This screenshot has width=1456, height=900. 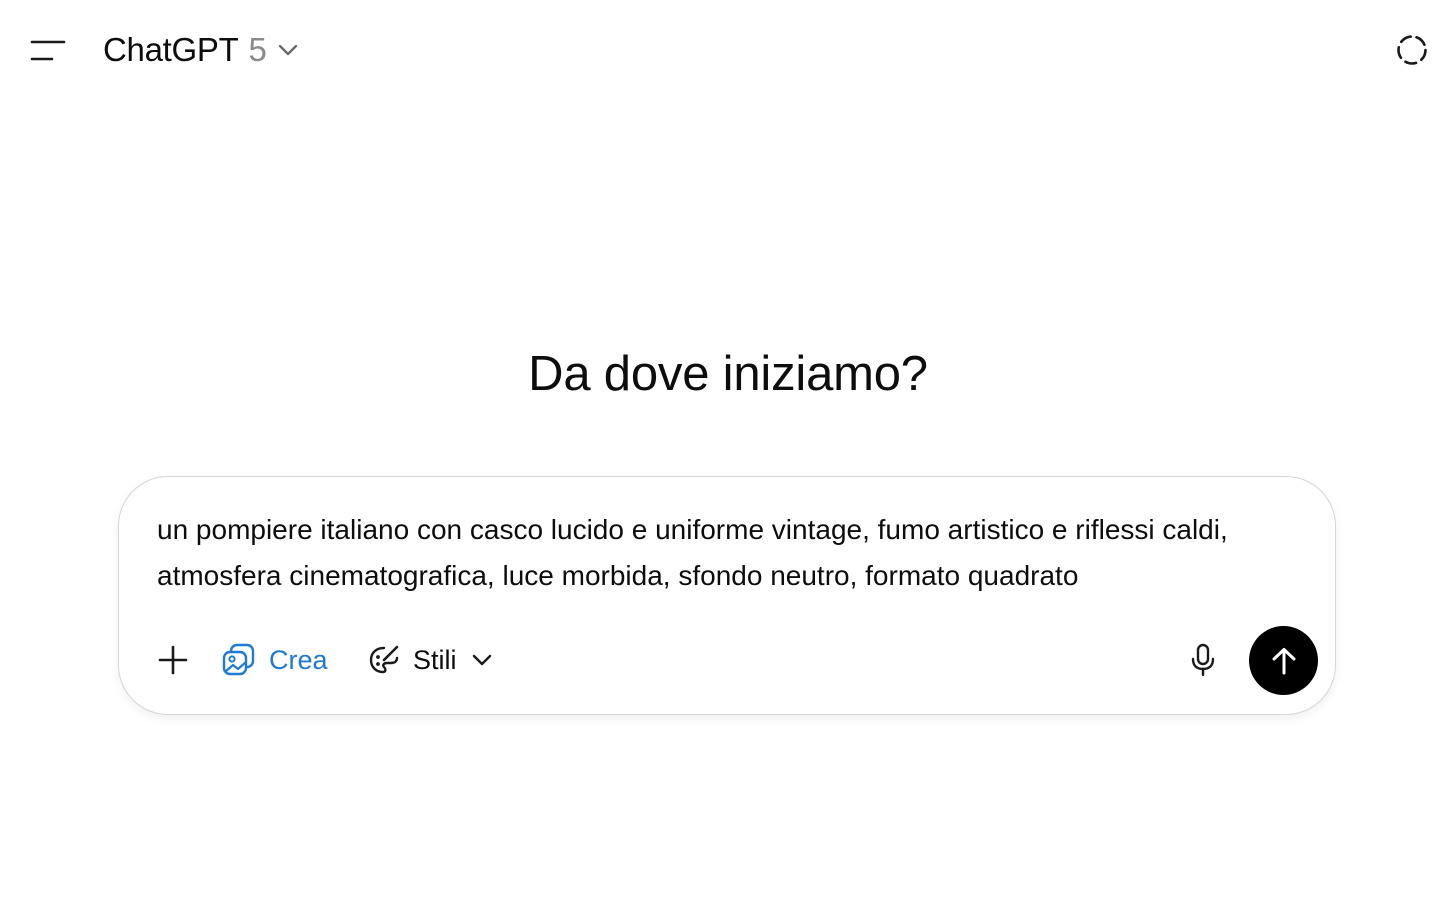 What do you see at coordinates (171, 49) in the screenshot?
I see `model-name: ChatGPT` at bounding box center [171, 49].